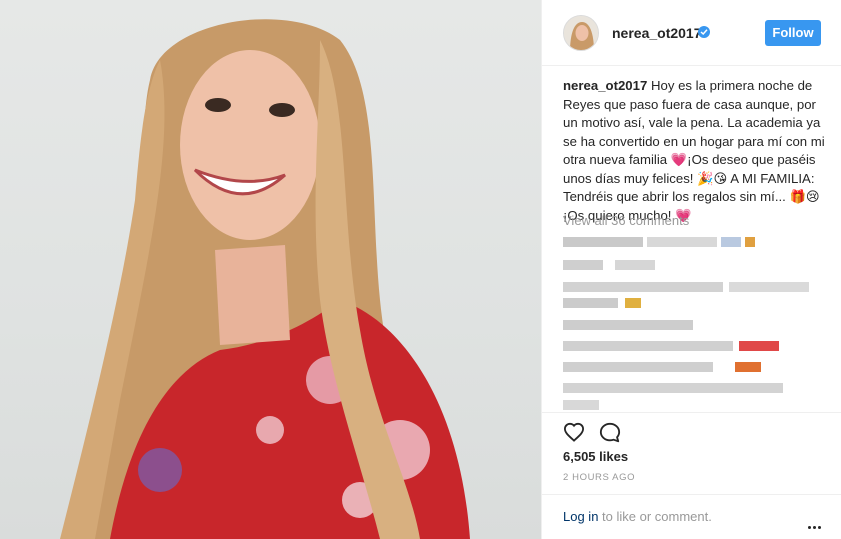  I want to click on more-options-icon, so click(815, 525).